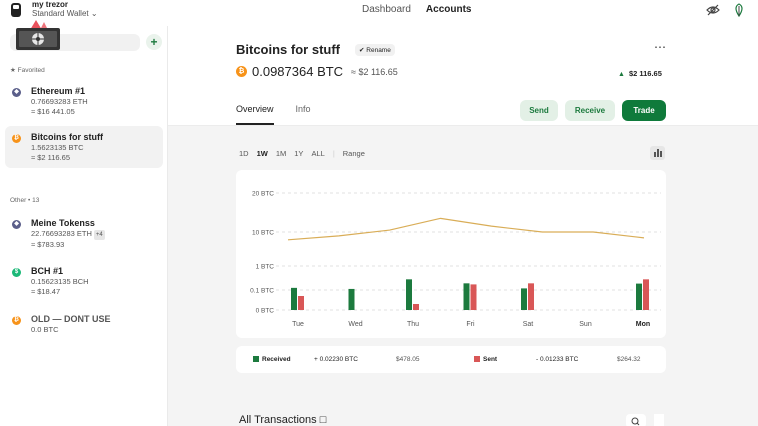 This screenshot has width=758, height=426. Describe the element at coordinates (355, 324) in the screenshot. I see `x-tick-label: Wed` at that location.